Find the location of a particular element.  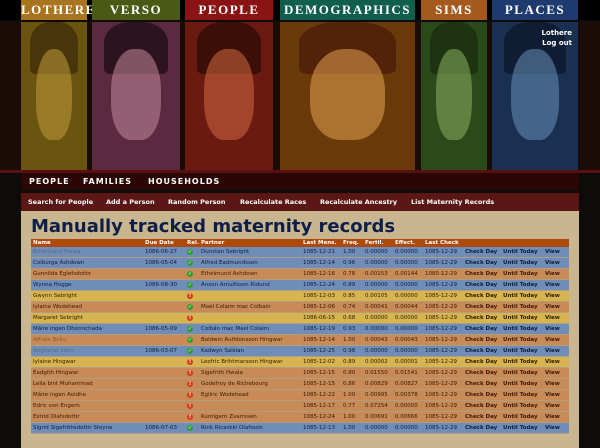

logout-link: Log out is located at coordinates (556, 43).